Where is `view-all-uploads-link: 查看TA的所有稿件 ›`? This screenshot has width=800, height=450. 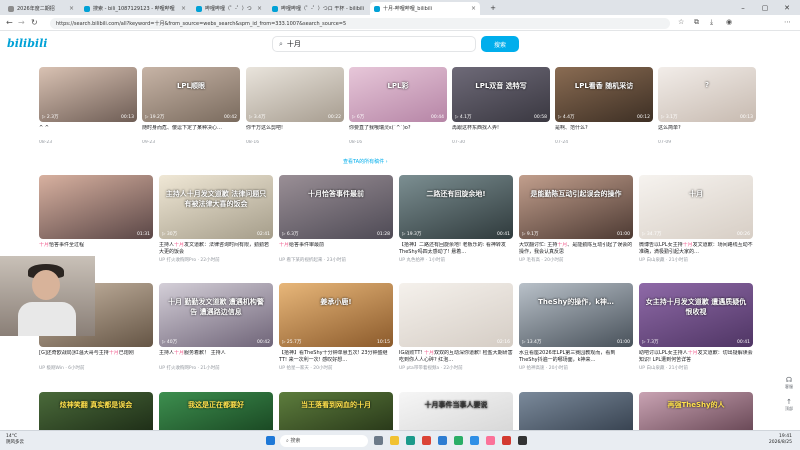 view-all-uploads-link: 查看TA的所有稿件 › is located at coordinates (365, 161).